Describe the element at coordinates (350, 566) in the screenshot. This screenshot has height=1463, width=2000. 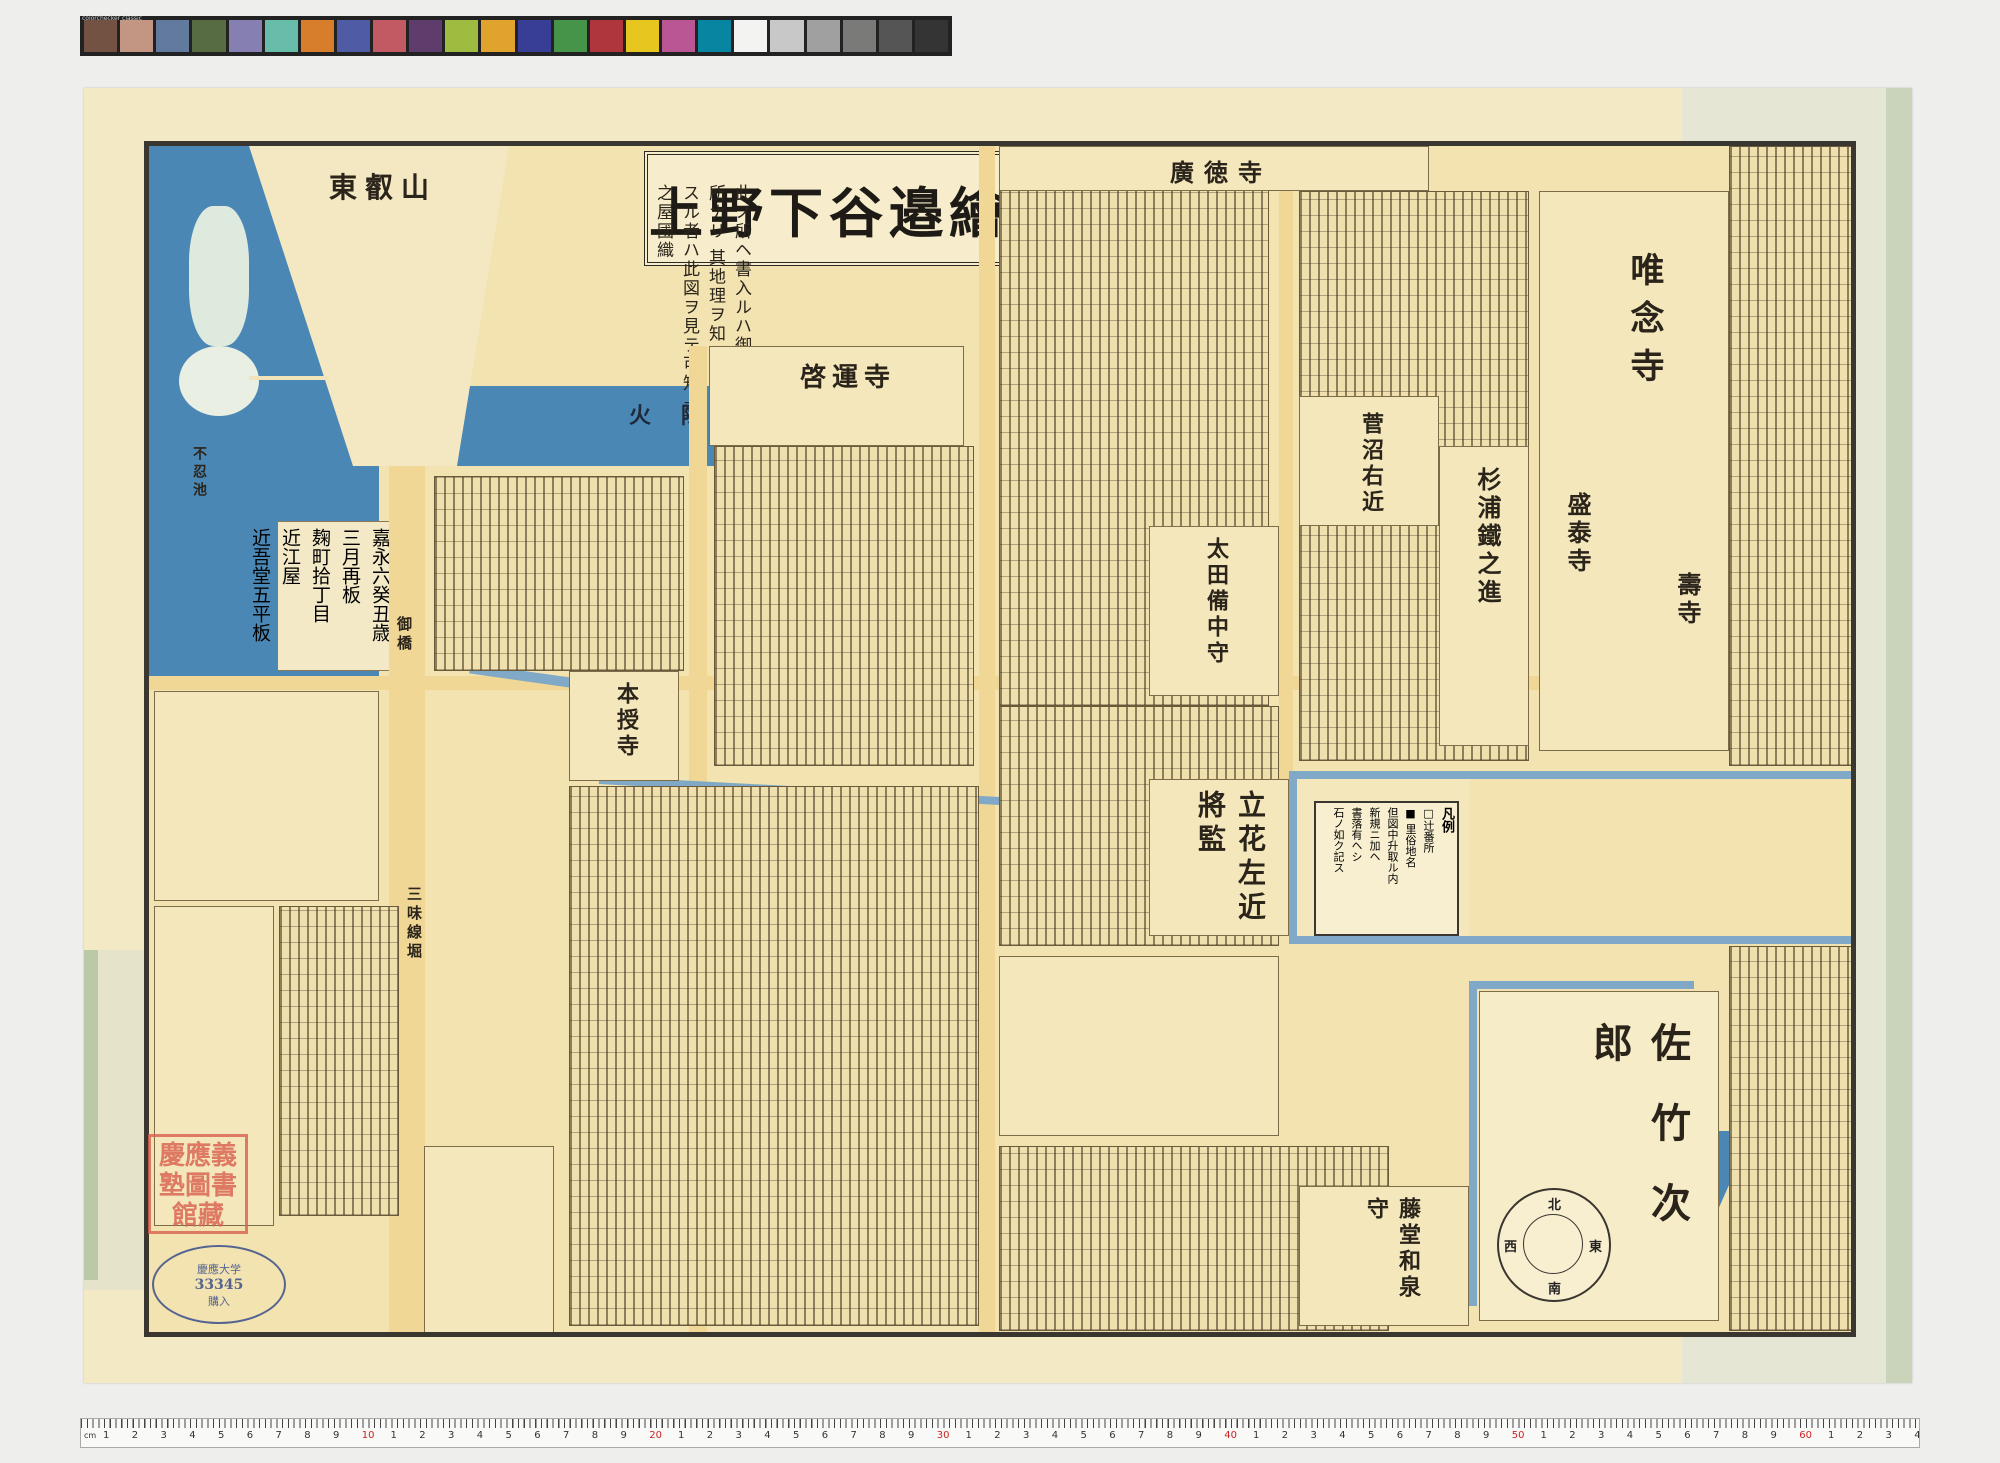
I see `publisher-month: 三月再板` at that location.